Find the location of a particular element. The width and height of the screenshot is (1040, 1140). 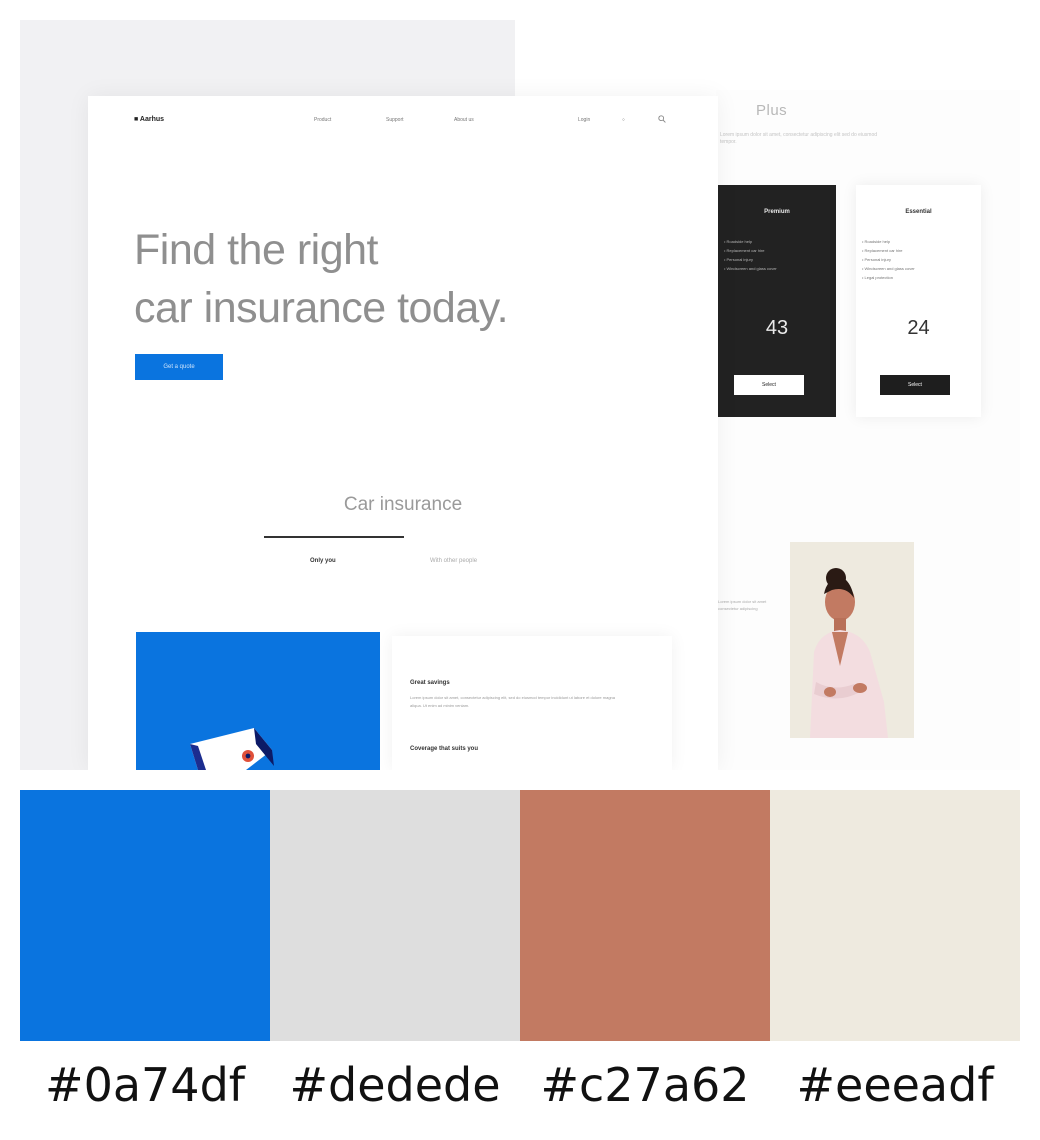

feature-title: Great savings is located at coordinates (430, 683).